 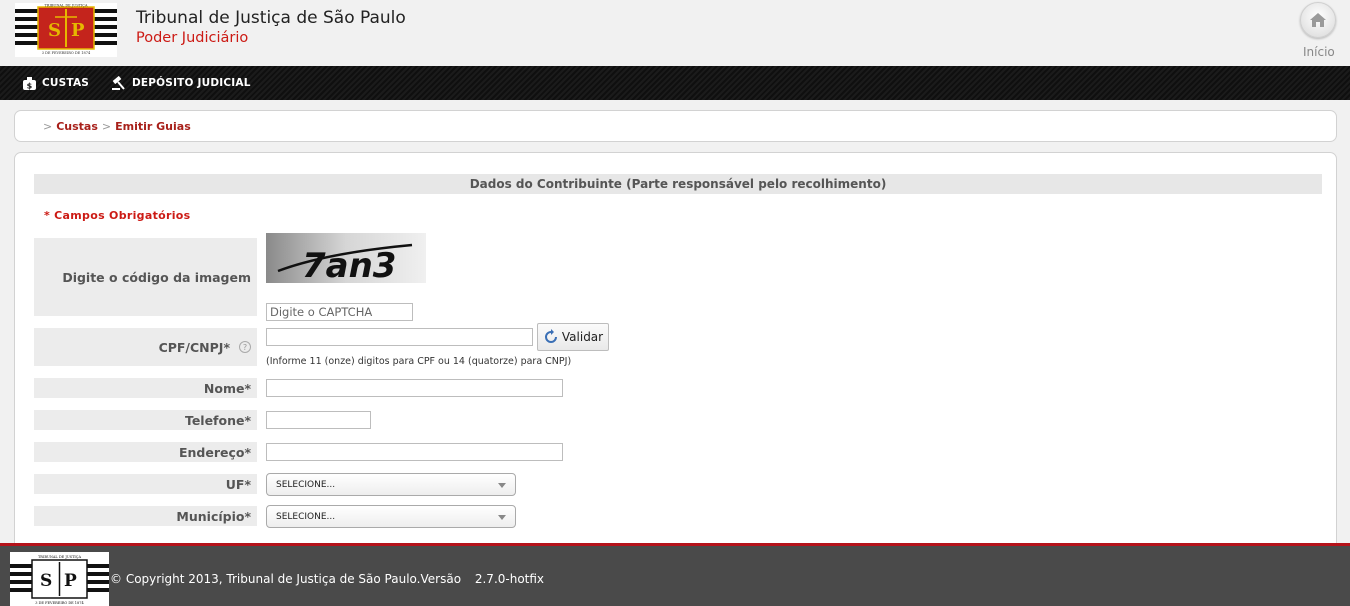 I want to click on footer-logo-top-text: TRIBUNAL DE JUSTIÇA, so click(x=60, y=557).